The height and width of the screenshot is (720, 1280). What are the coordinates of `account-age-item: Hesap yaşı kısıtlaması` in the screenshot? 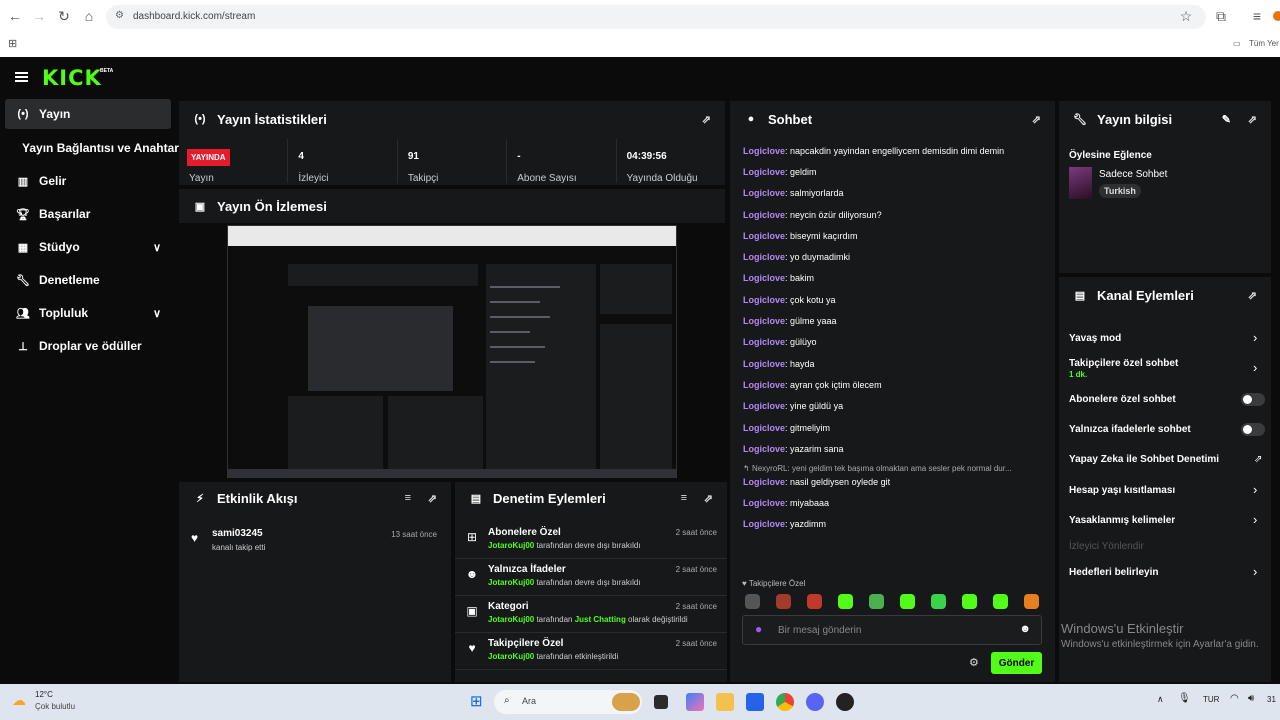 It's located at (1169, 490).